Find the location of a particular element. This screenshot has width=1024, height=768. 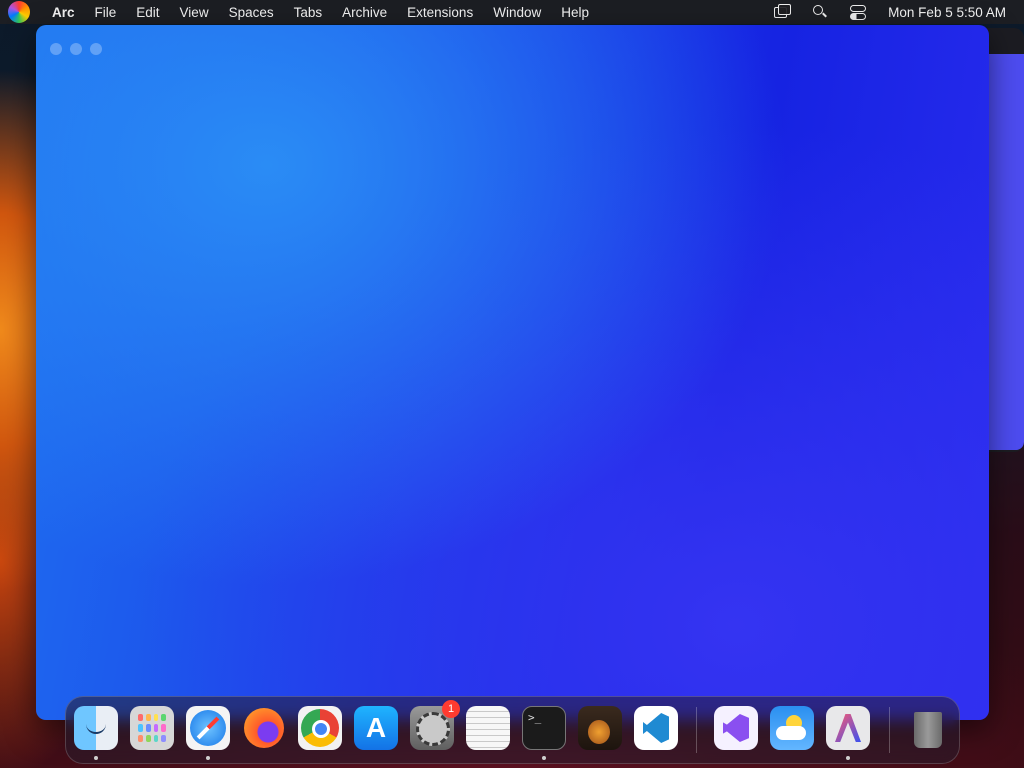

terminal-icon: >_ is located at coordinates (544, 728).